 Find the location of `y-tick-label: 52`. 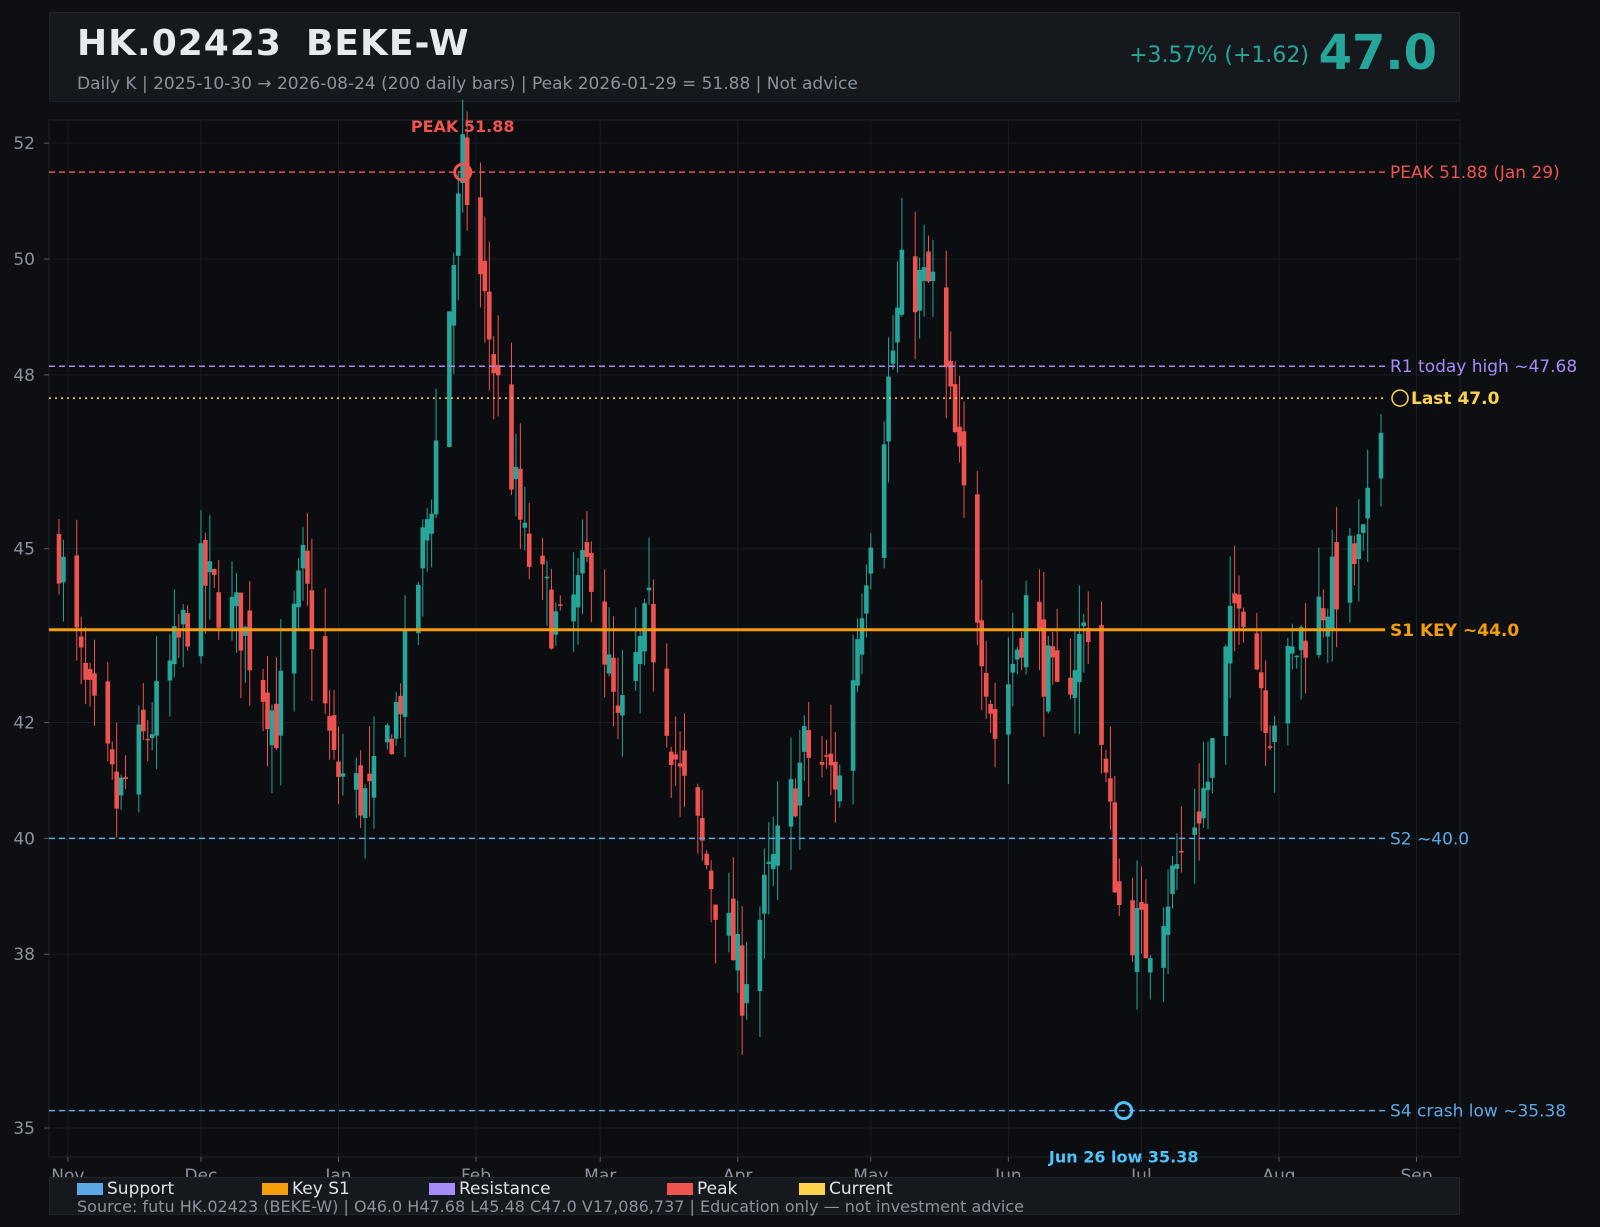

y-tick-label: 52 is located at coordinates (24, 144).